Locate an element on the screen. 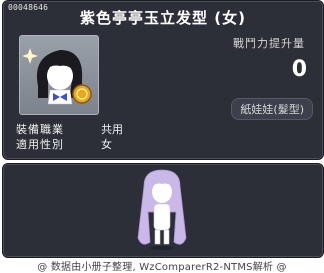 The width and height of the screenshot is (324, 273). hairstyle-icon is located at coordinates (57, 76).